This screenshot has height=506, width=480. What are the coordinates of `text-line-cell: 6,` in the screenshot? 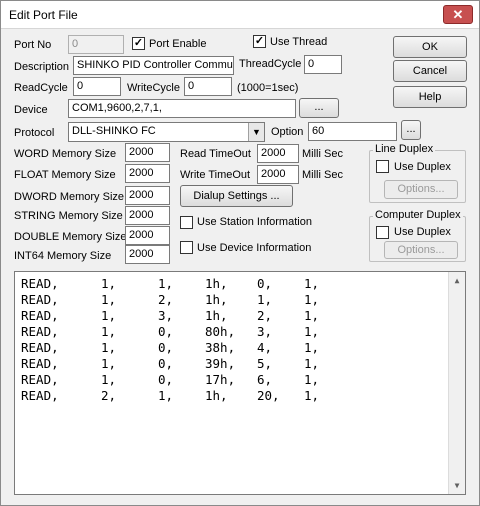 It's located at (265, 379).